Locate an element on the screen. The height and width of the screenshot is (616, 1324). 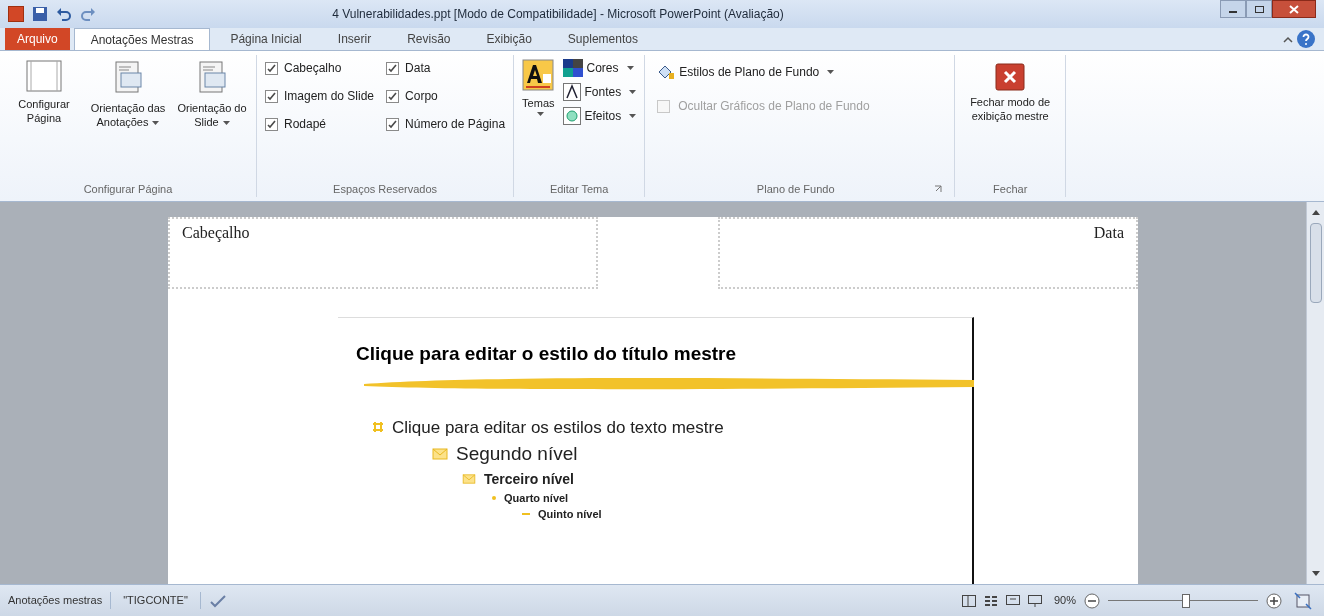
ribbon-tab: Anotações Mestras is located at coordinates (142, 39).